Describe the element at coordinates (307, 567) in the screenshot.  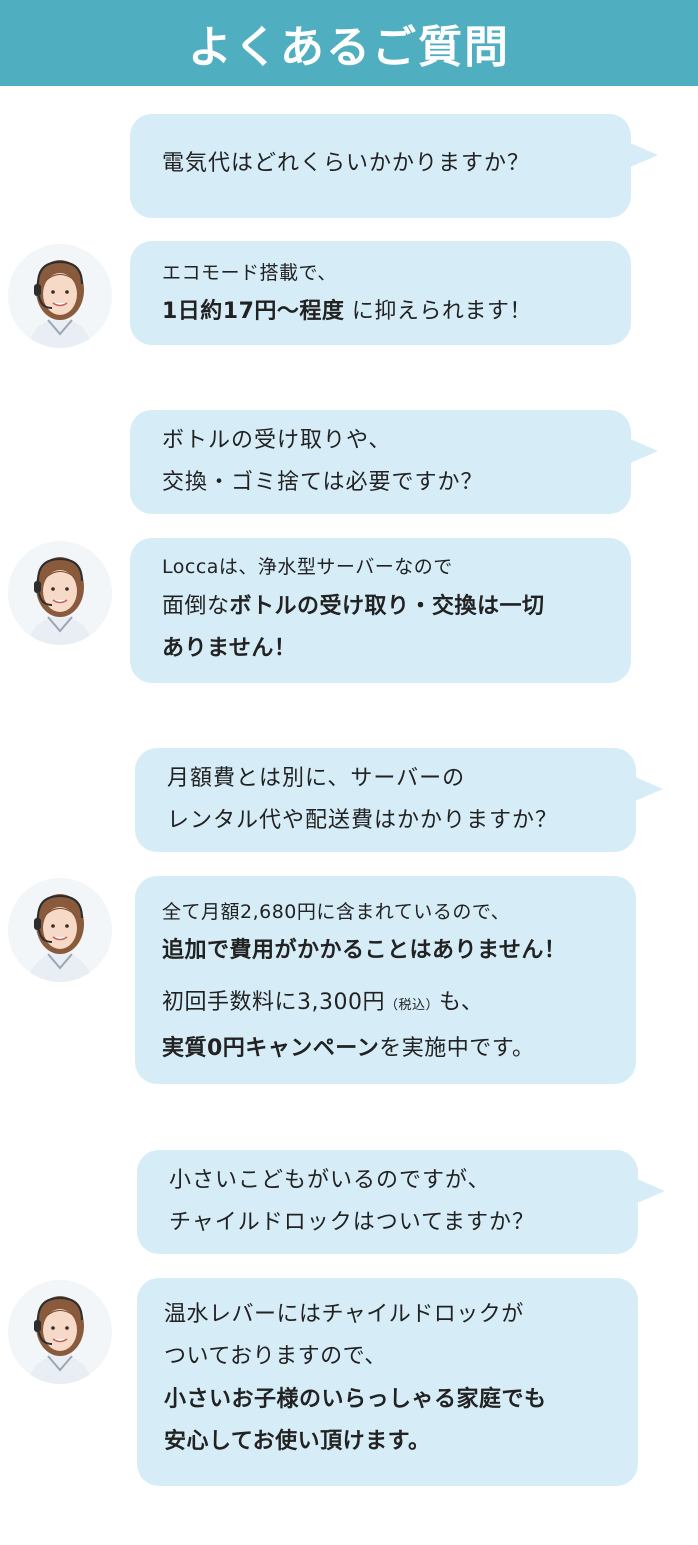
I see `answer-intro-2: Loccaは、浄水型サーバーなので` at that location.